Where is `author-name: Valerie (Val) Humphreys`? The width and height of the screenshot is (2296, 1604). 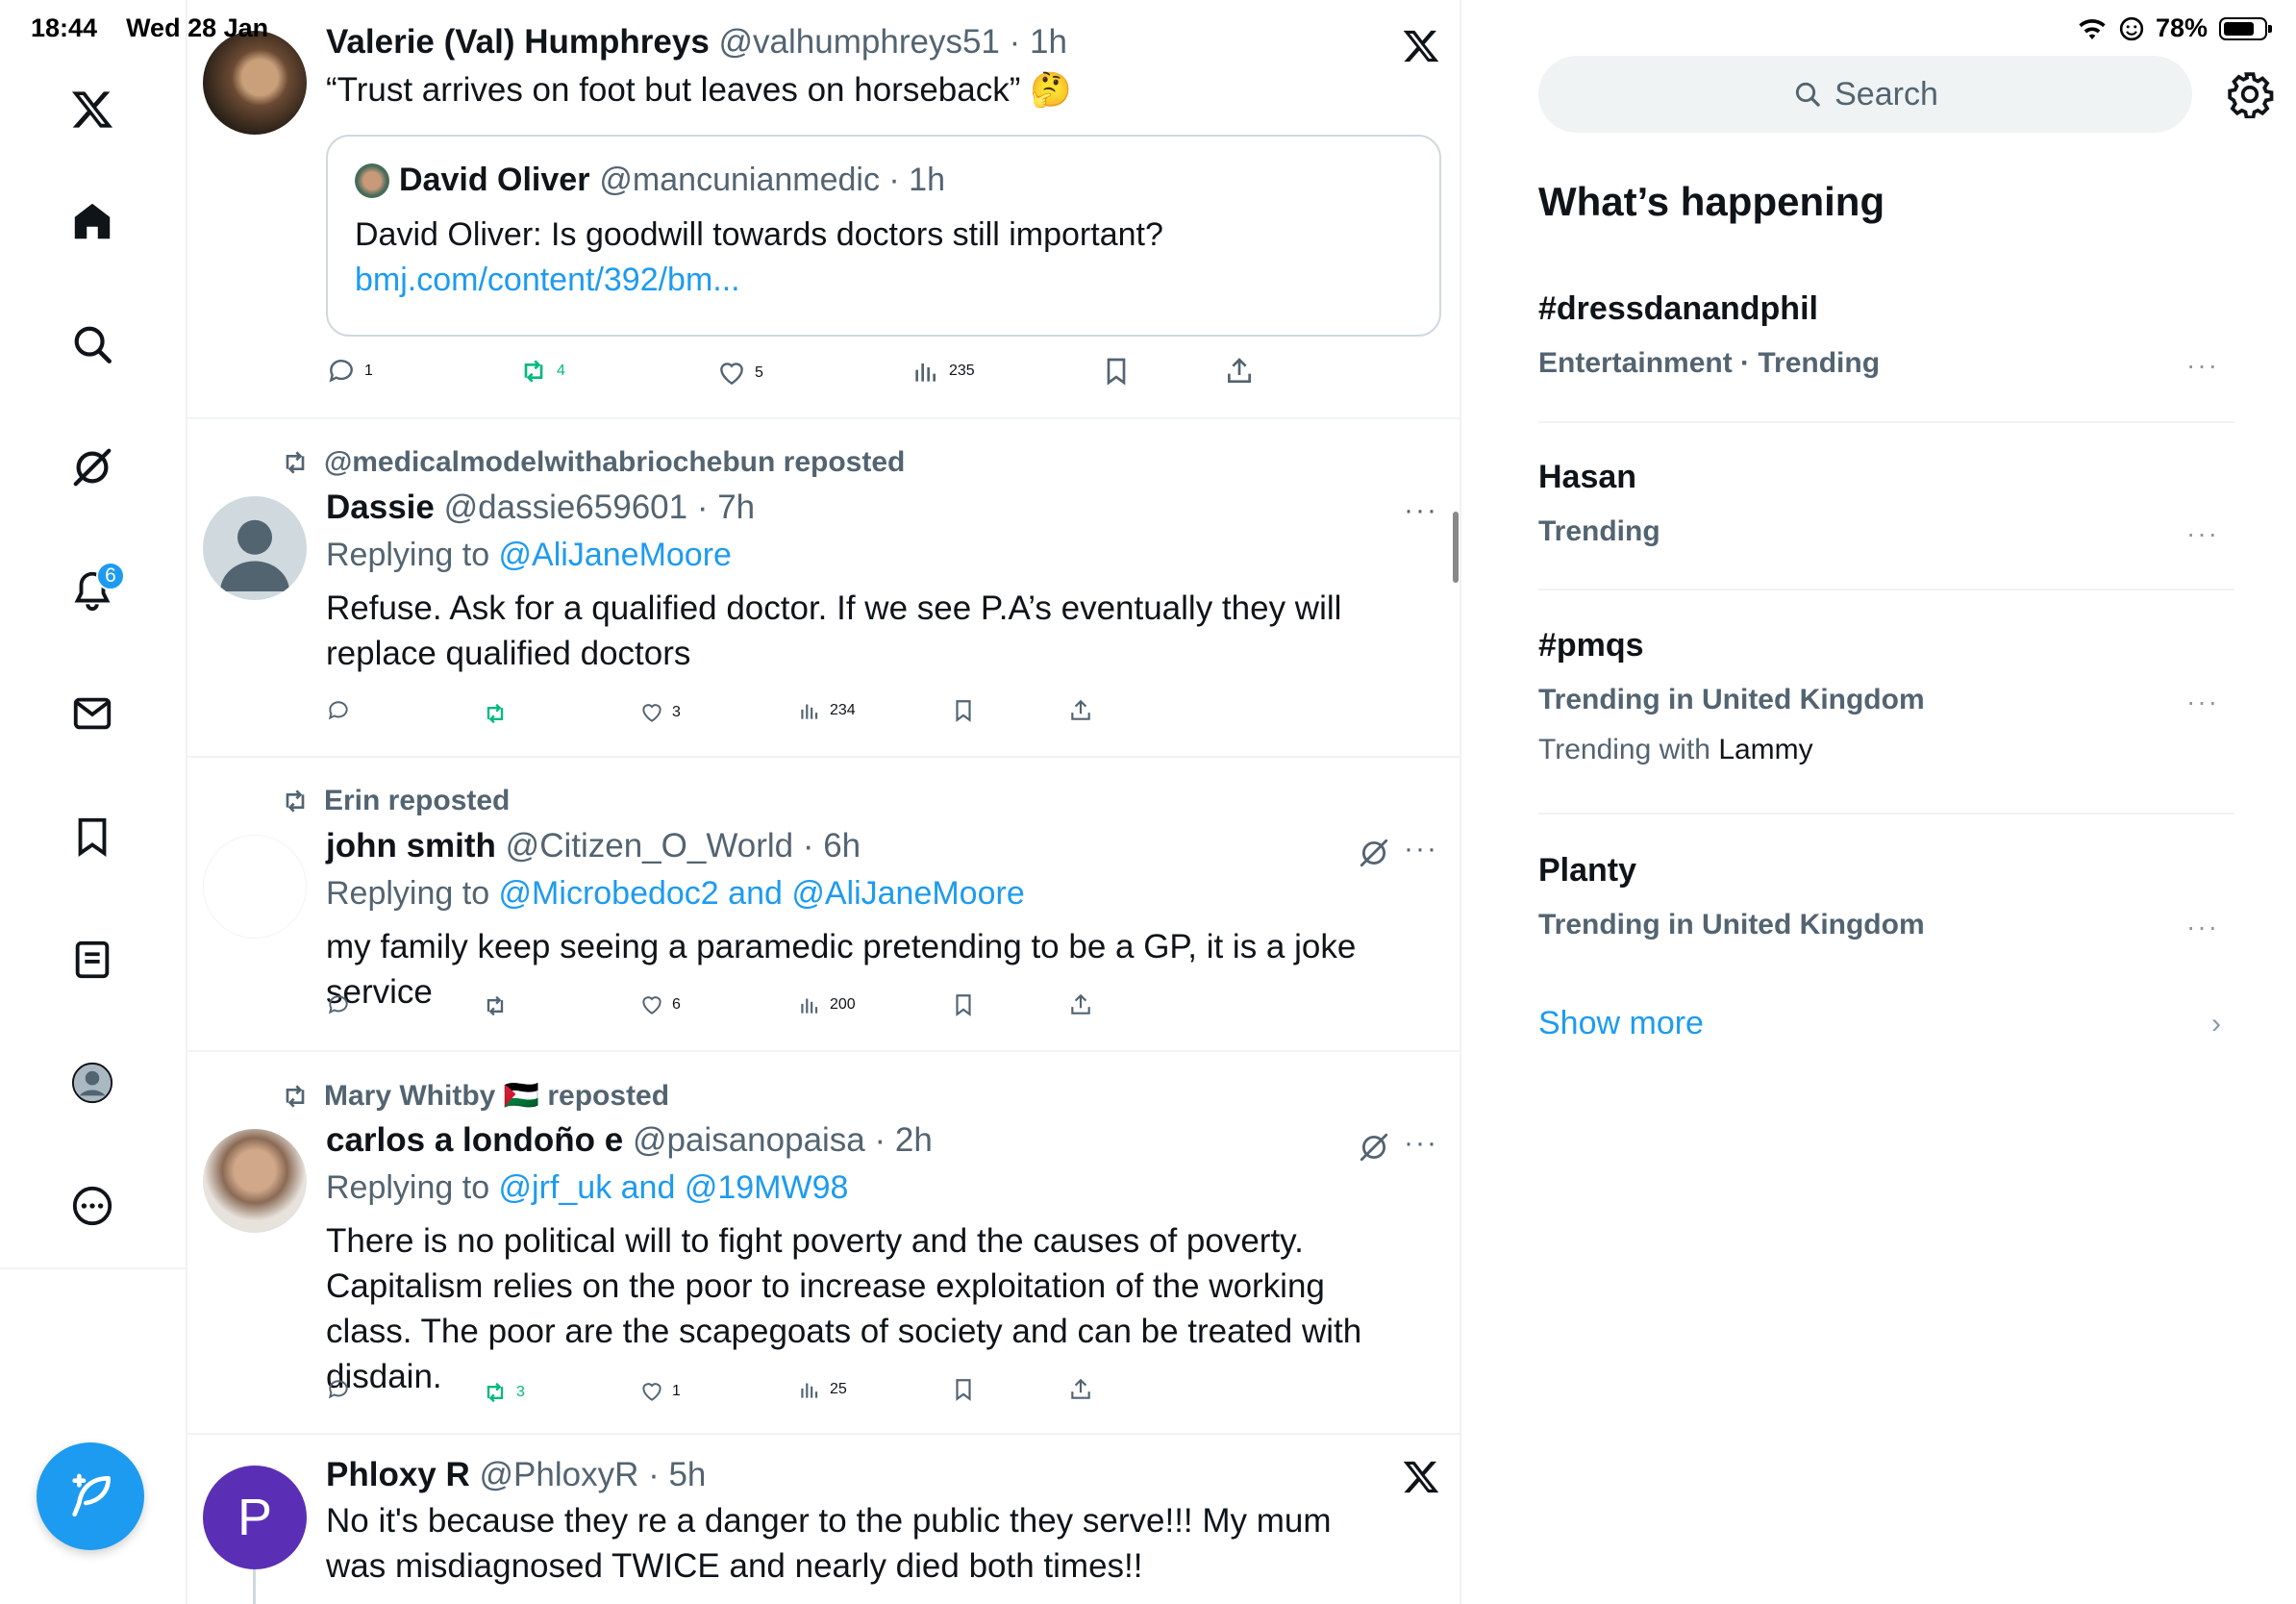
author-name: Valerie (Val) Humphreys is located at coordinates (518, 42).